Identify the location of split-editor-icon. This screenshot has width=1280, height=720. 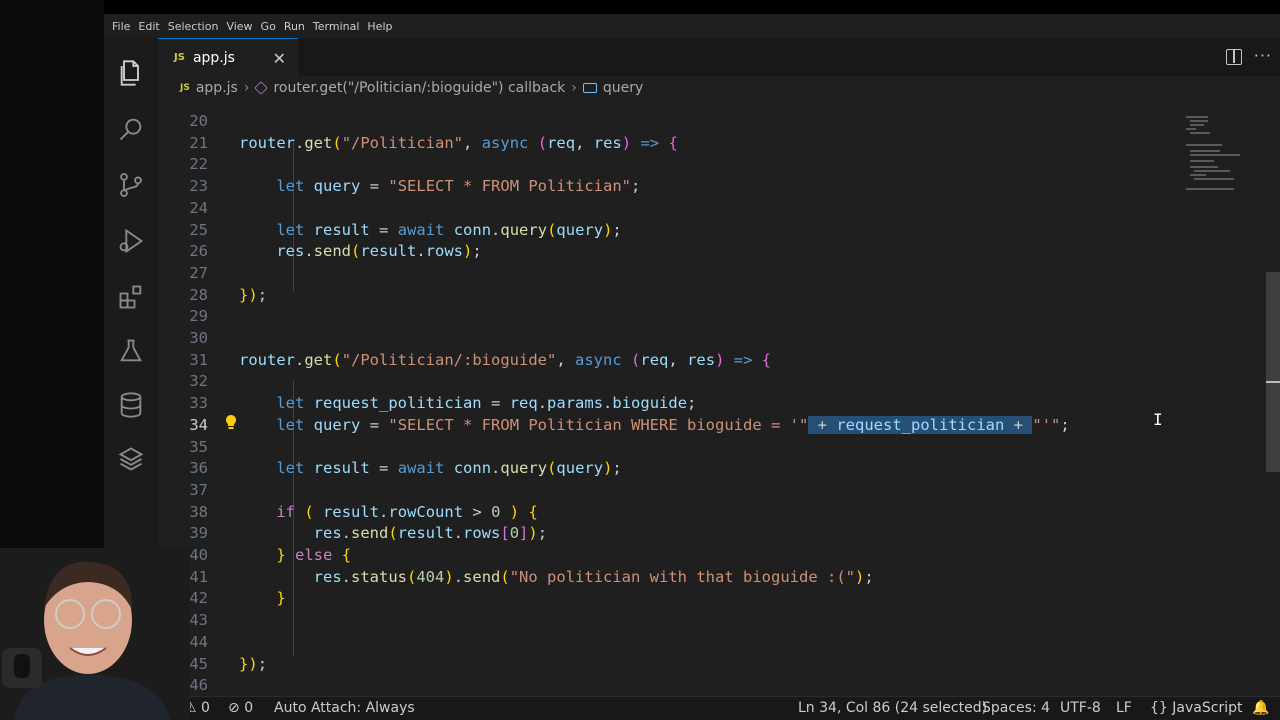
(1234, 57).